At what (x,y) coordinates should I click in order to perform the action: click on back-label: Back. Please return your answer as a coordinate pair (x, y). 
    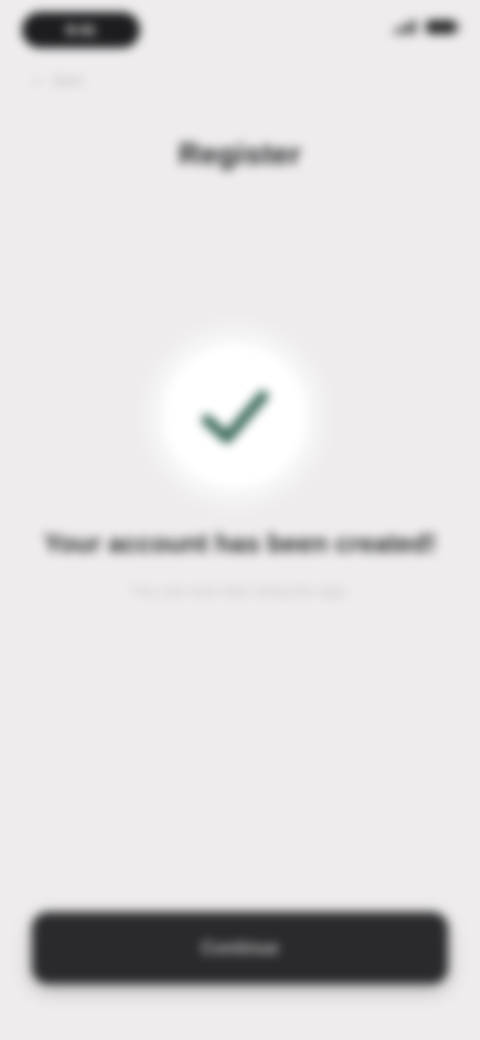
    Looking at the image, I should click on (68, 80).